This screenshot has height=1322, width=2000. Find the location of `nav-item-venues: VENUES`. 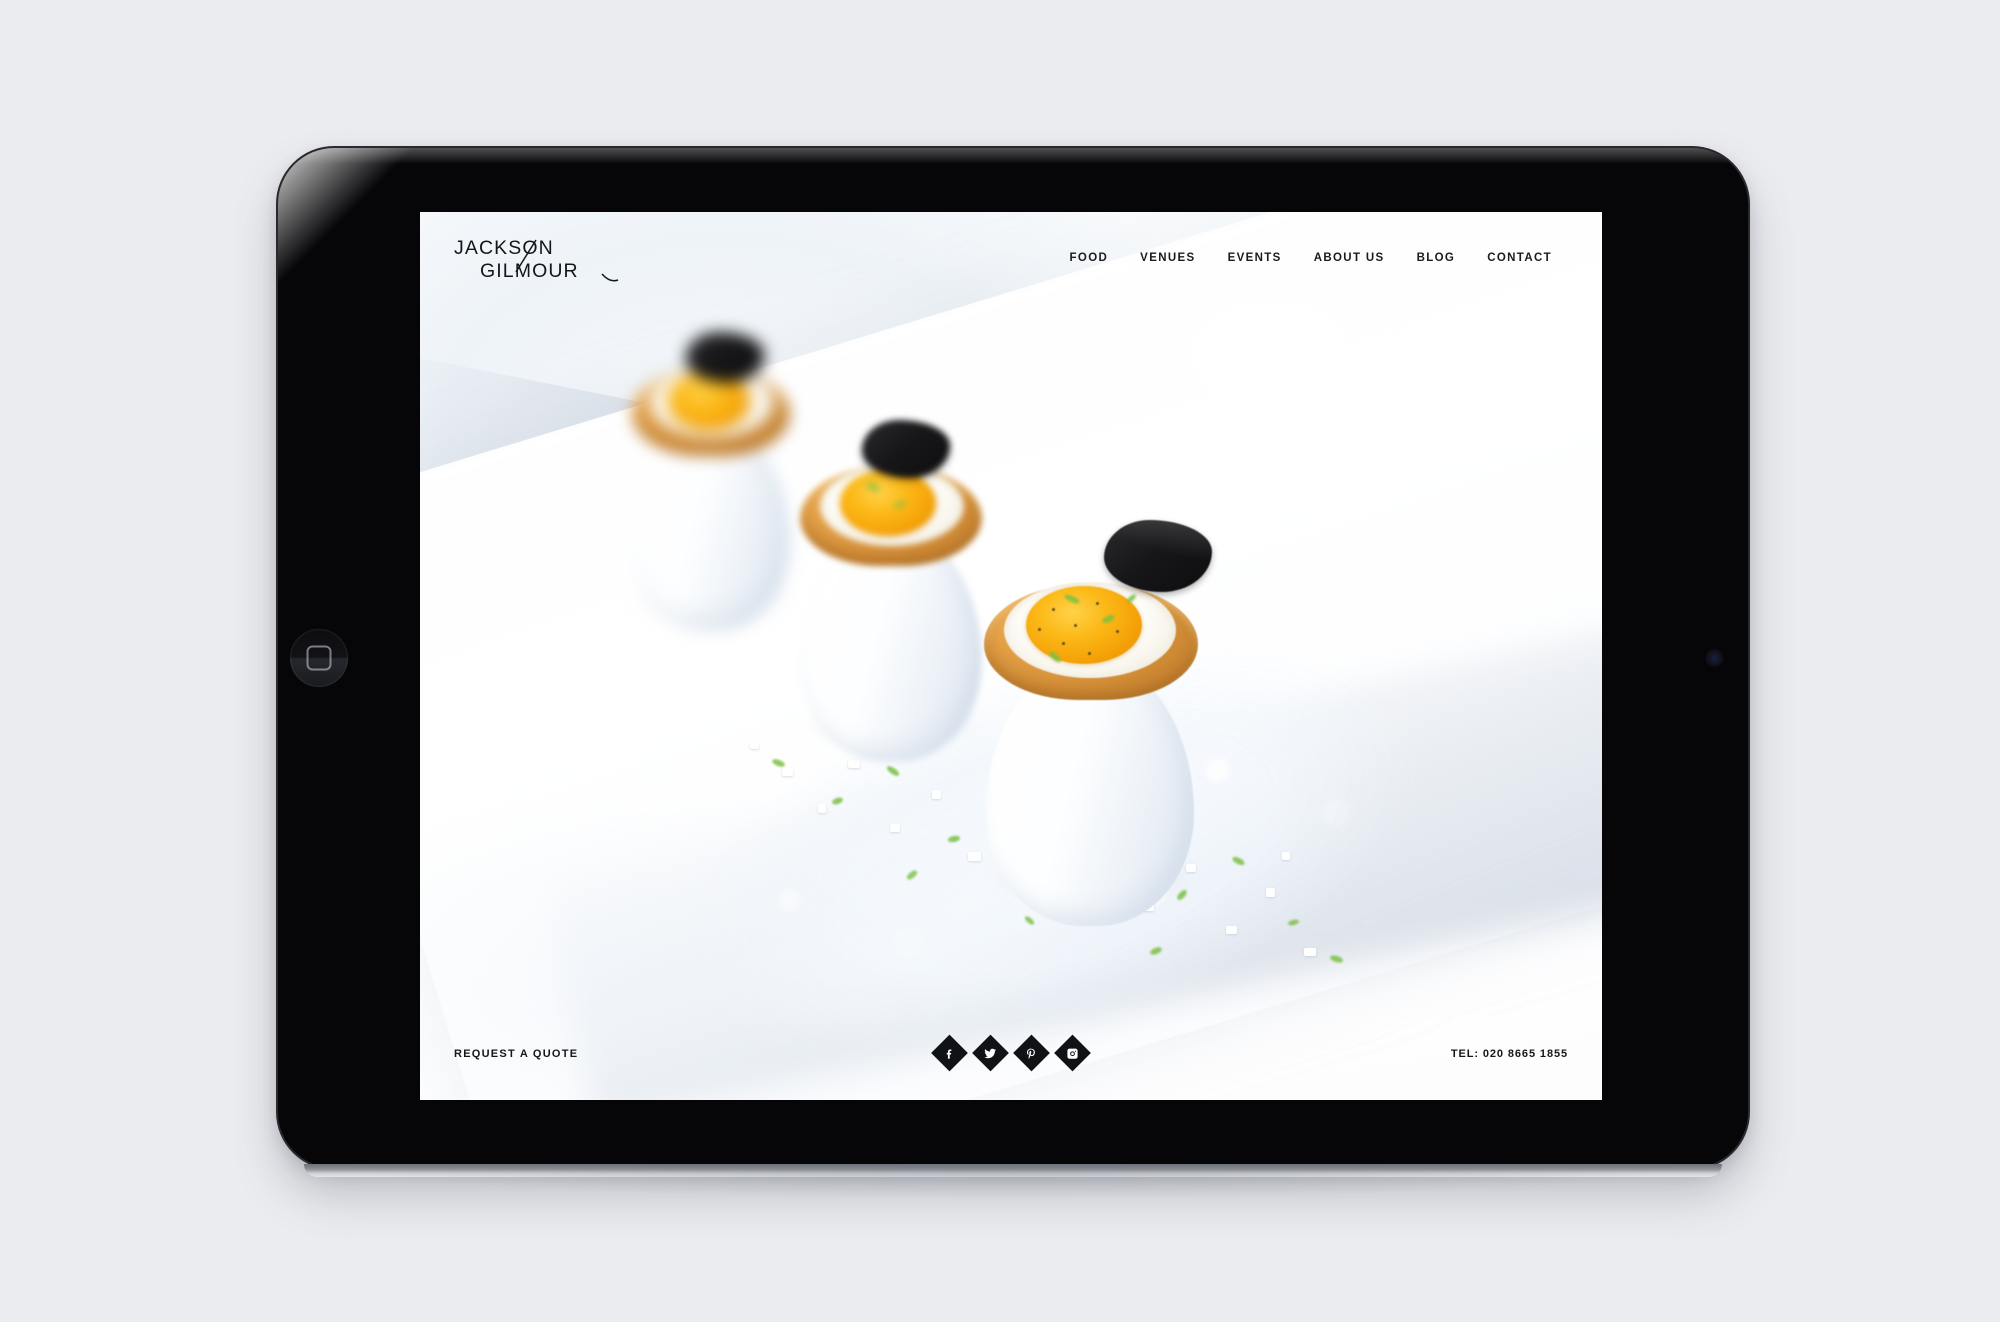

nav-item-venues: VENUES is located at coordinates (1167, 258).